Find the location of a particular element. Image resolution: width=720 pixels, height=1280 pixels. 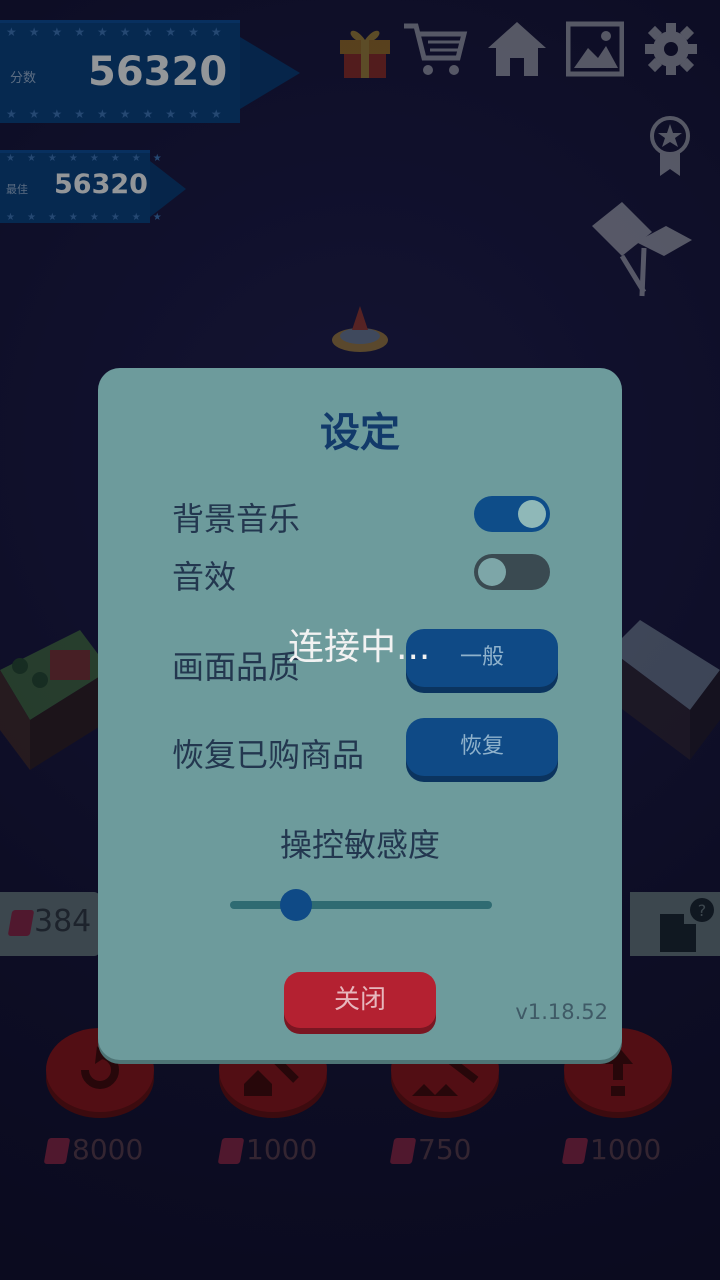

version-label: v1.18.52 is located at coordinates (561, 1012).